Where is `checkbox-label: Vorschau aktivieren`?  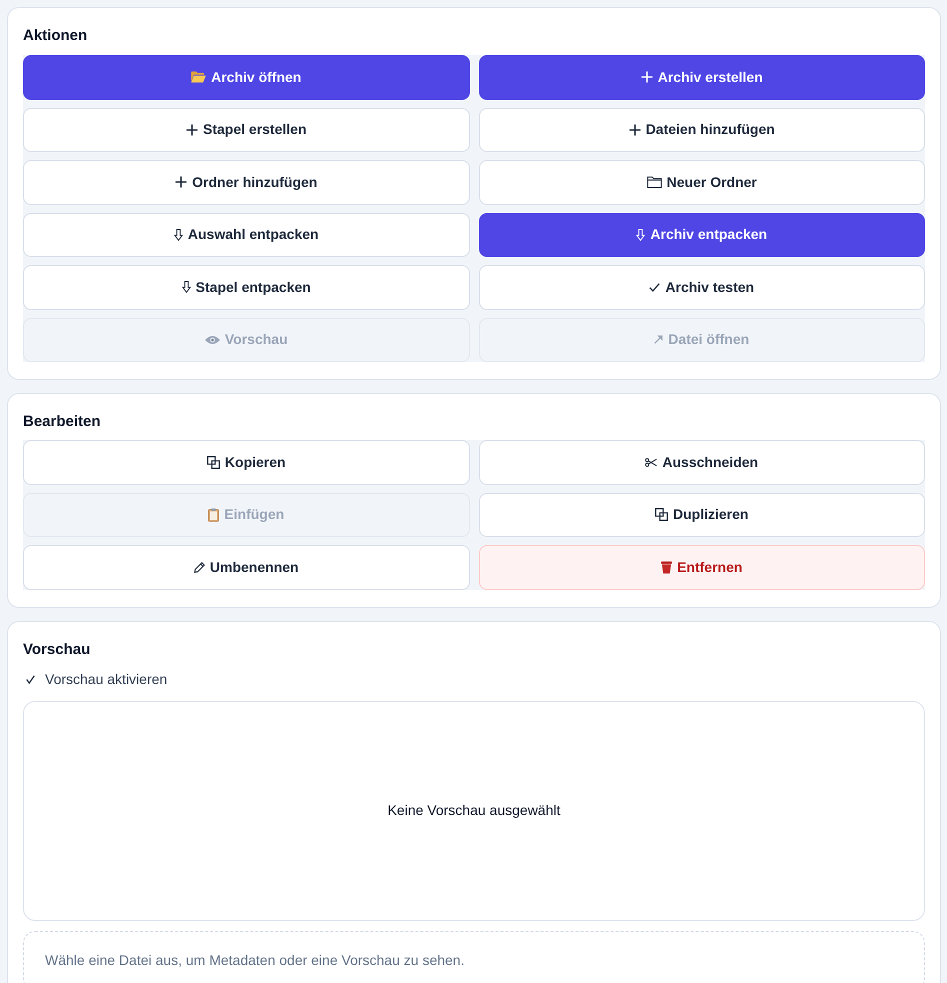
checkbox-label: Vorschau aktivieren is located at coordinates (106, 679).